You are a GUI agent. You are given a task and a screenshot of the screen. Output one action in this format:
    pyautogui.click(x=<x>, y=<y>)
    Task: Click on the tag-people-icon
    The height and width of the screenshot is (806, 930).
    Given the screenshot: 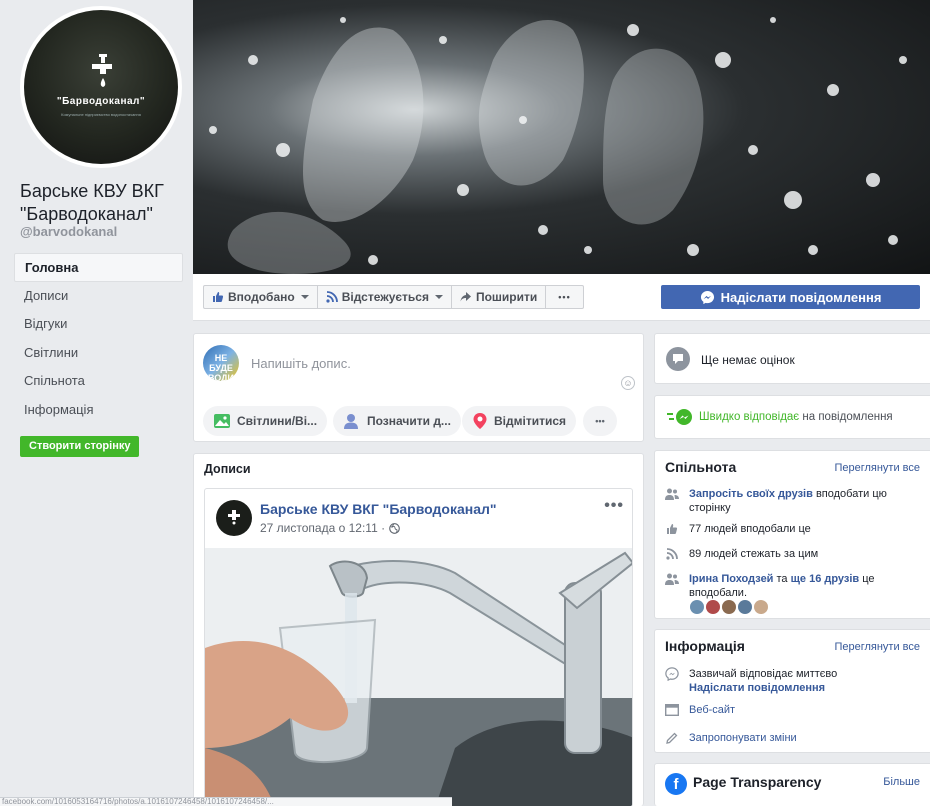 What is the action you would take?
    pyautogui.click(x=351, y=421)
    